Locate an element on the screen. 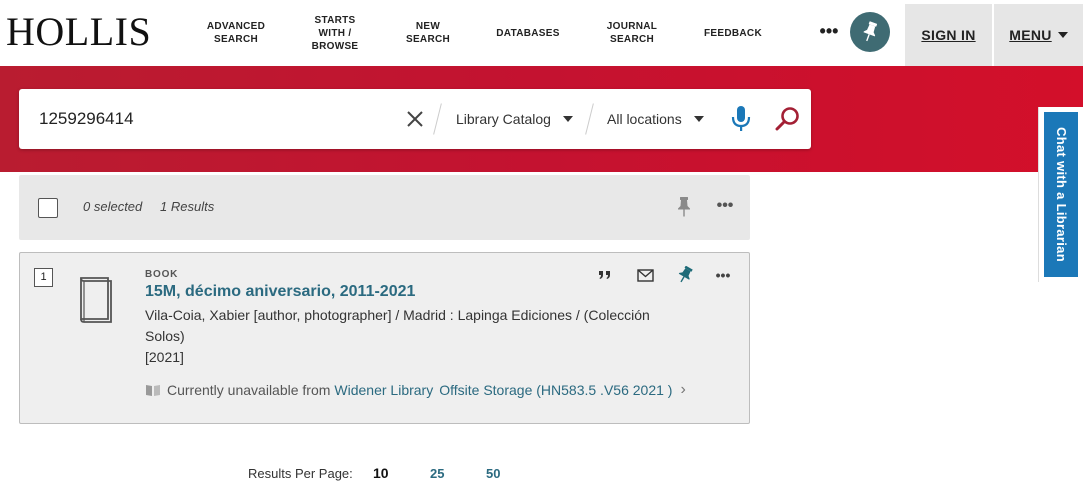 This screenshot has height=502, width=1083. location-dropdown: All locations is located at coordinates (655, 119).